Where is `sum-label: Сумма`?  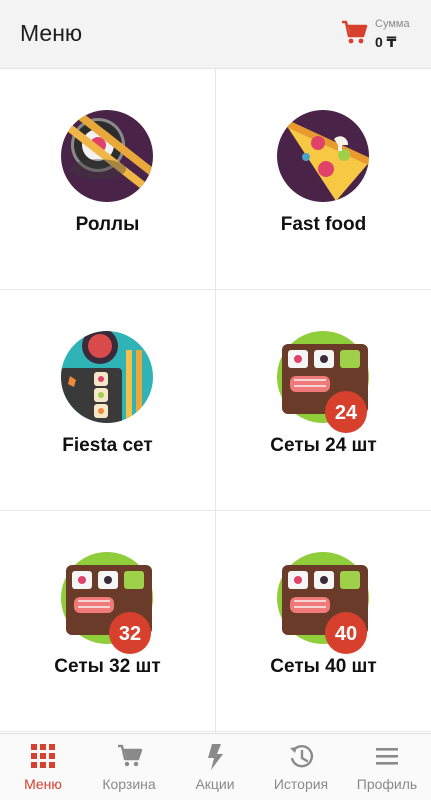 sum-label: Сумма is located at coordinates (392, 24).